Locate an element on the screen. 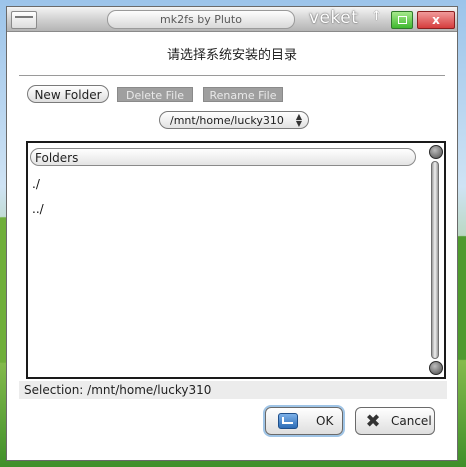 The height and width of the screenshot is (467, 466). vertical-scrollbar is located at coordinates (435, 260).